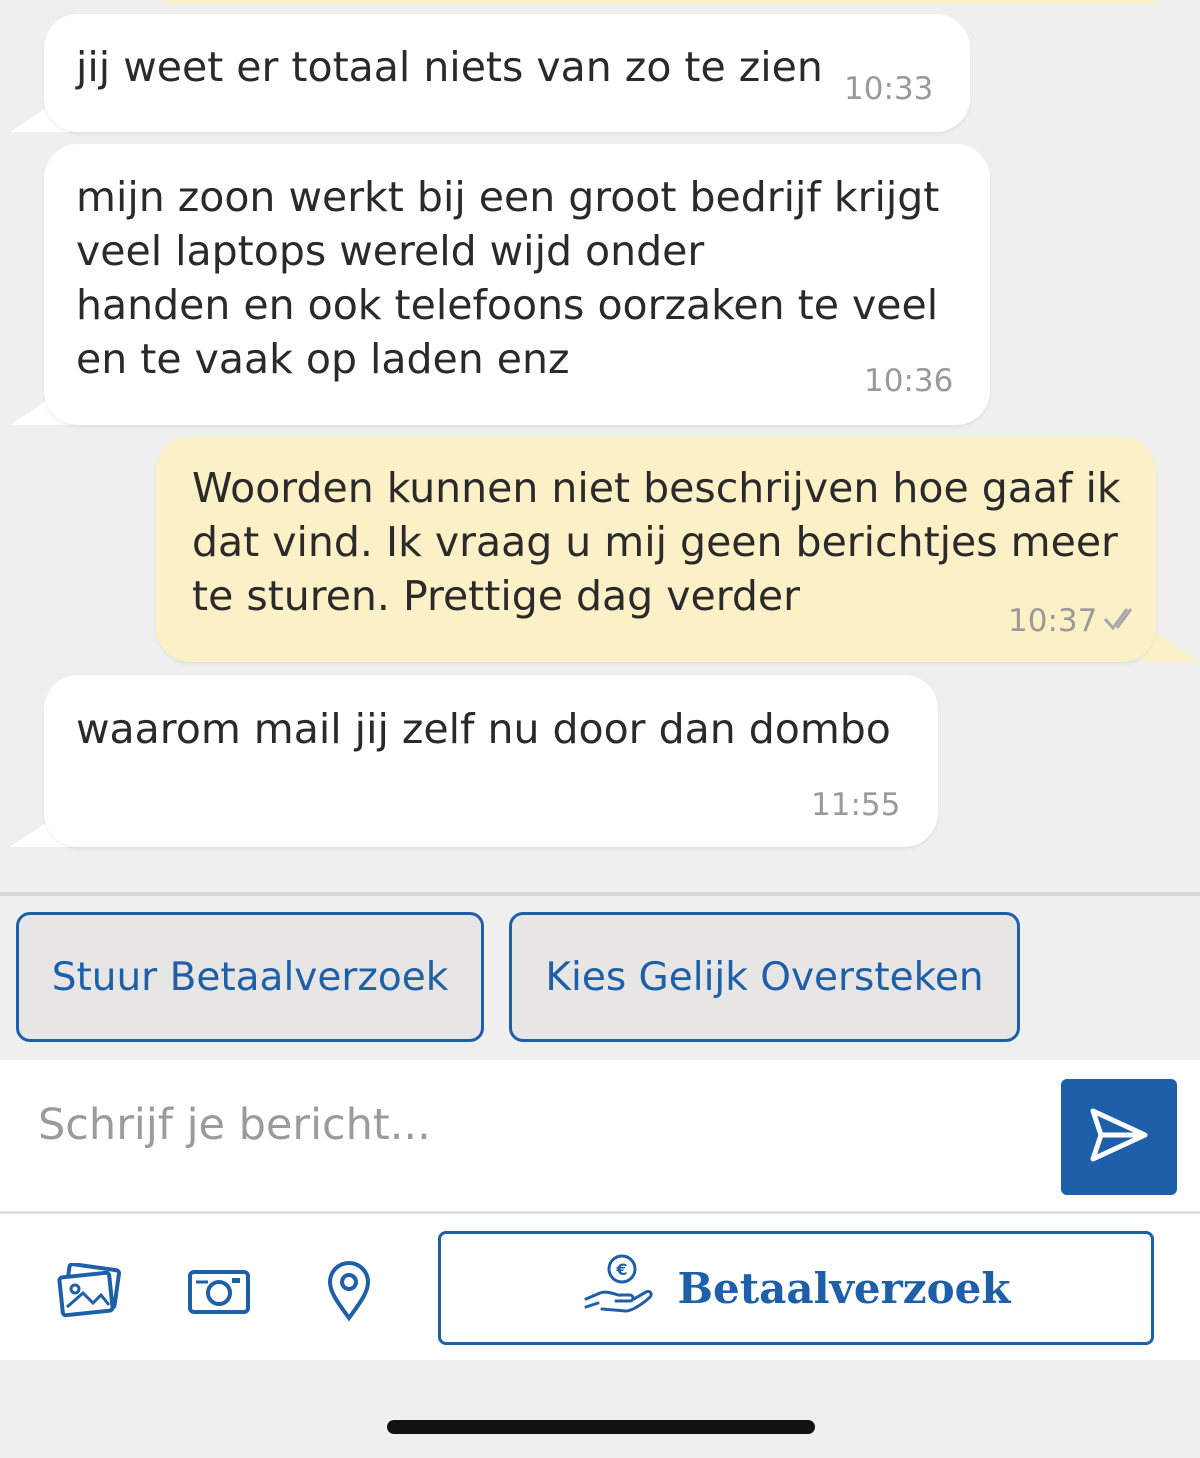 Image resolution: width=1200 pixels, height=1458 pixels. Describe the element at coordinates (483, 729) in the screenshot. I see `message-text: waarom mail jij zelf nu door dan dombo` at that location.